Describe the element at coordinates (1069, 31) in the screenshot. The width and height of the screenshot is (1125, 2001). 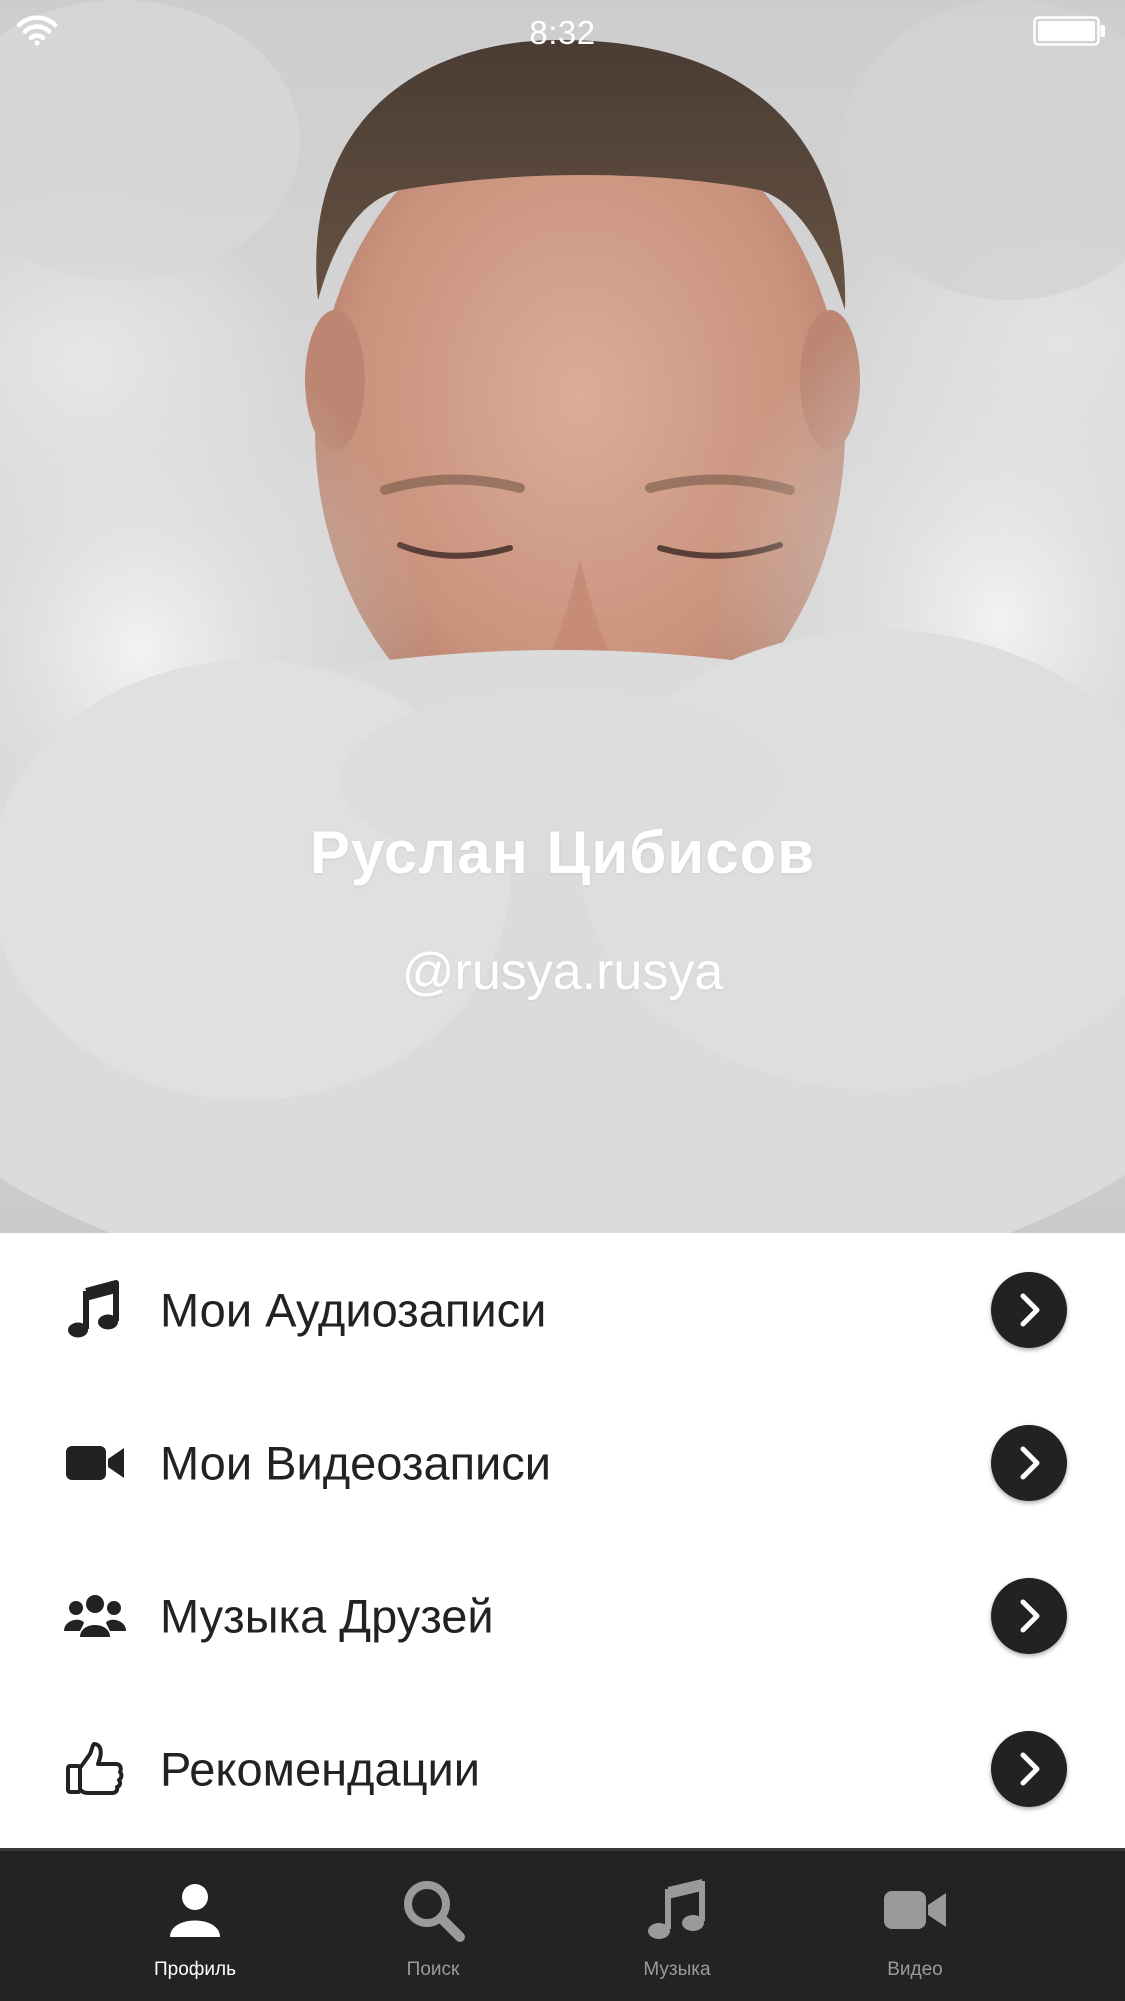
I see `battery-icon` at that location.